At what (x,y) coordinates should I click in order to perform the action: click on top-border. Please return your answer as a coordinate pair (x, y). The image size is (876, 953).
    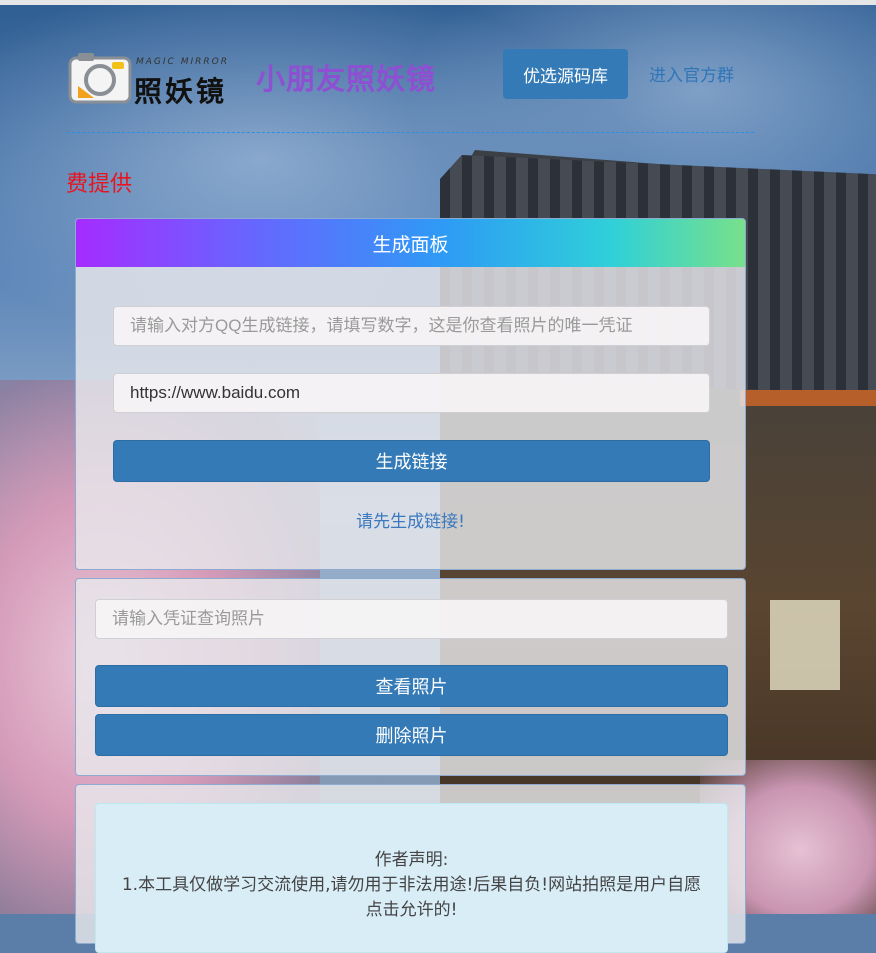
    Looking at the image, I should click on (438, 2).